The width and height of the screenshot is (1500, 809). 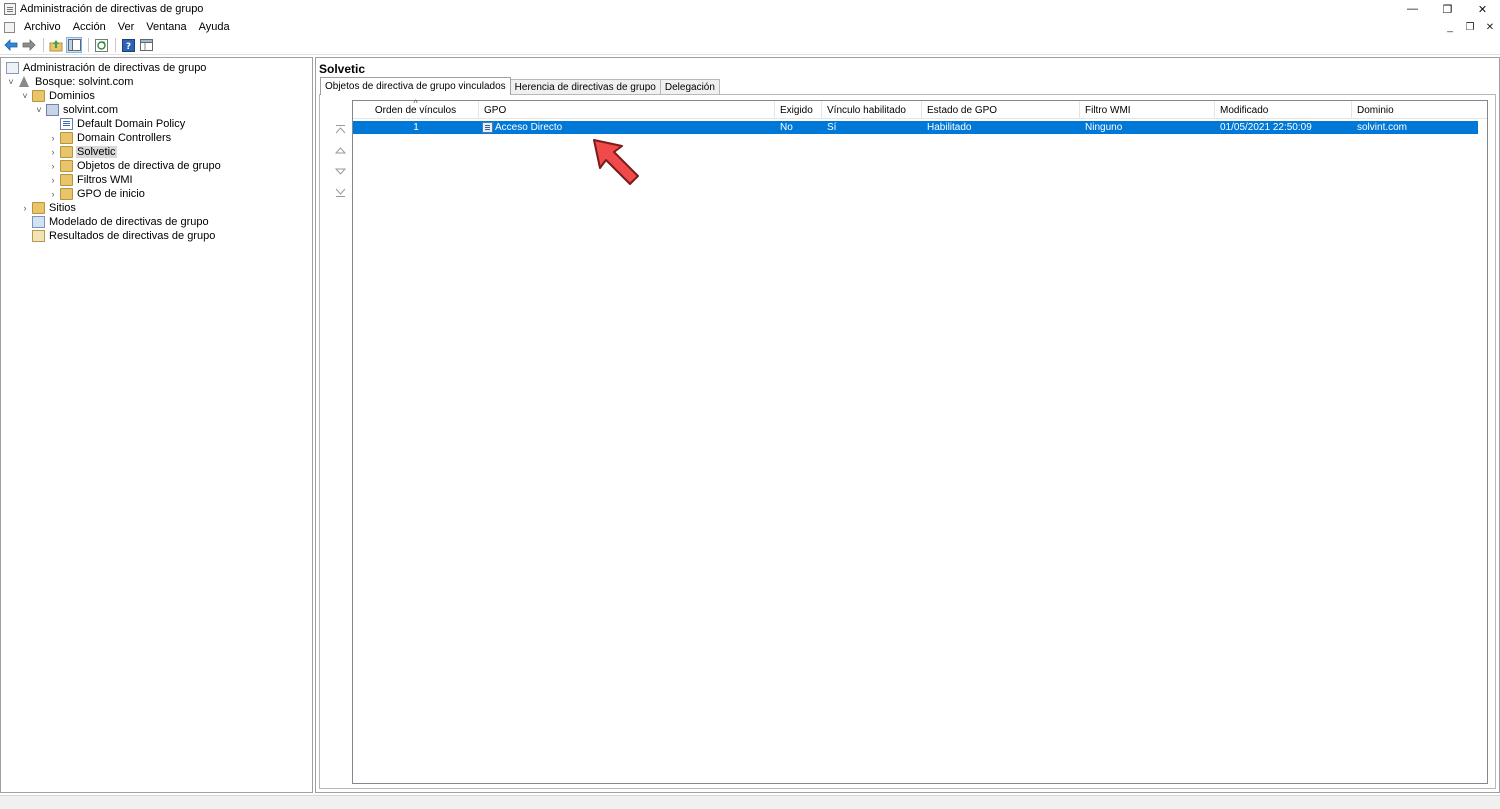 What do you see at coordinates (146, 45) in the screenshot?
I see `console-view-icon` at bounding box center [146, 45].